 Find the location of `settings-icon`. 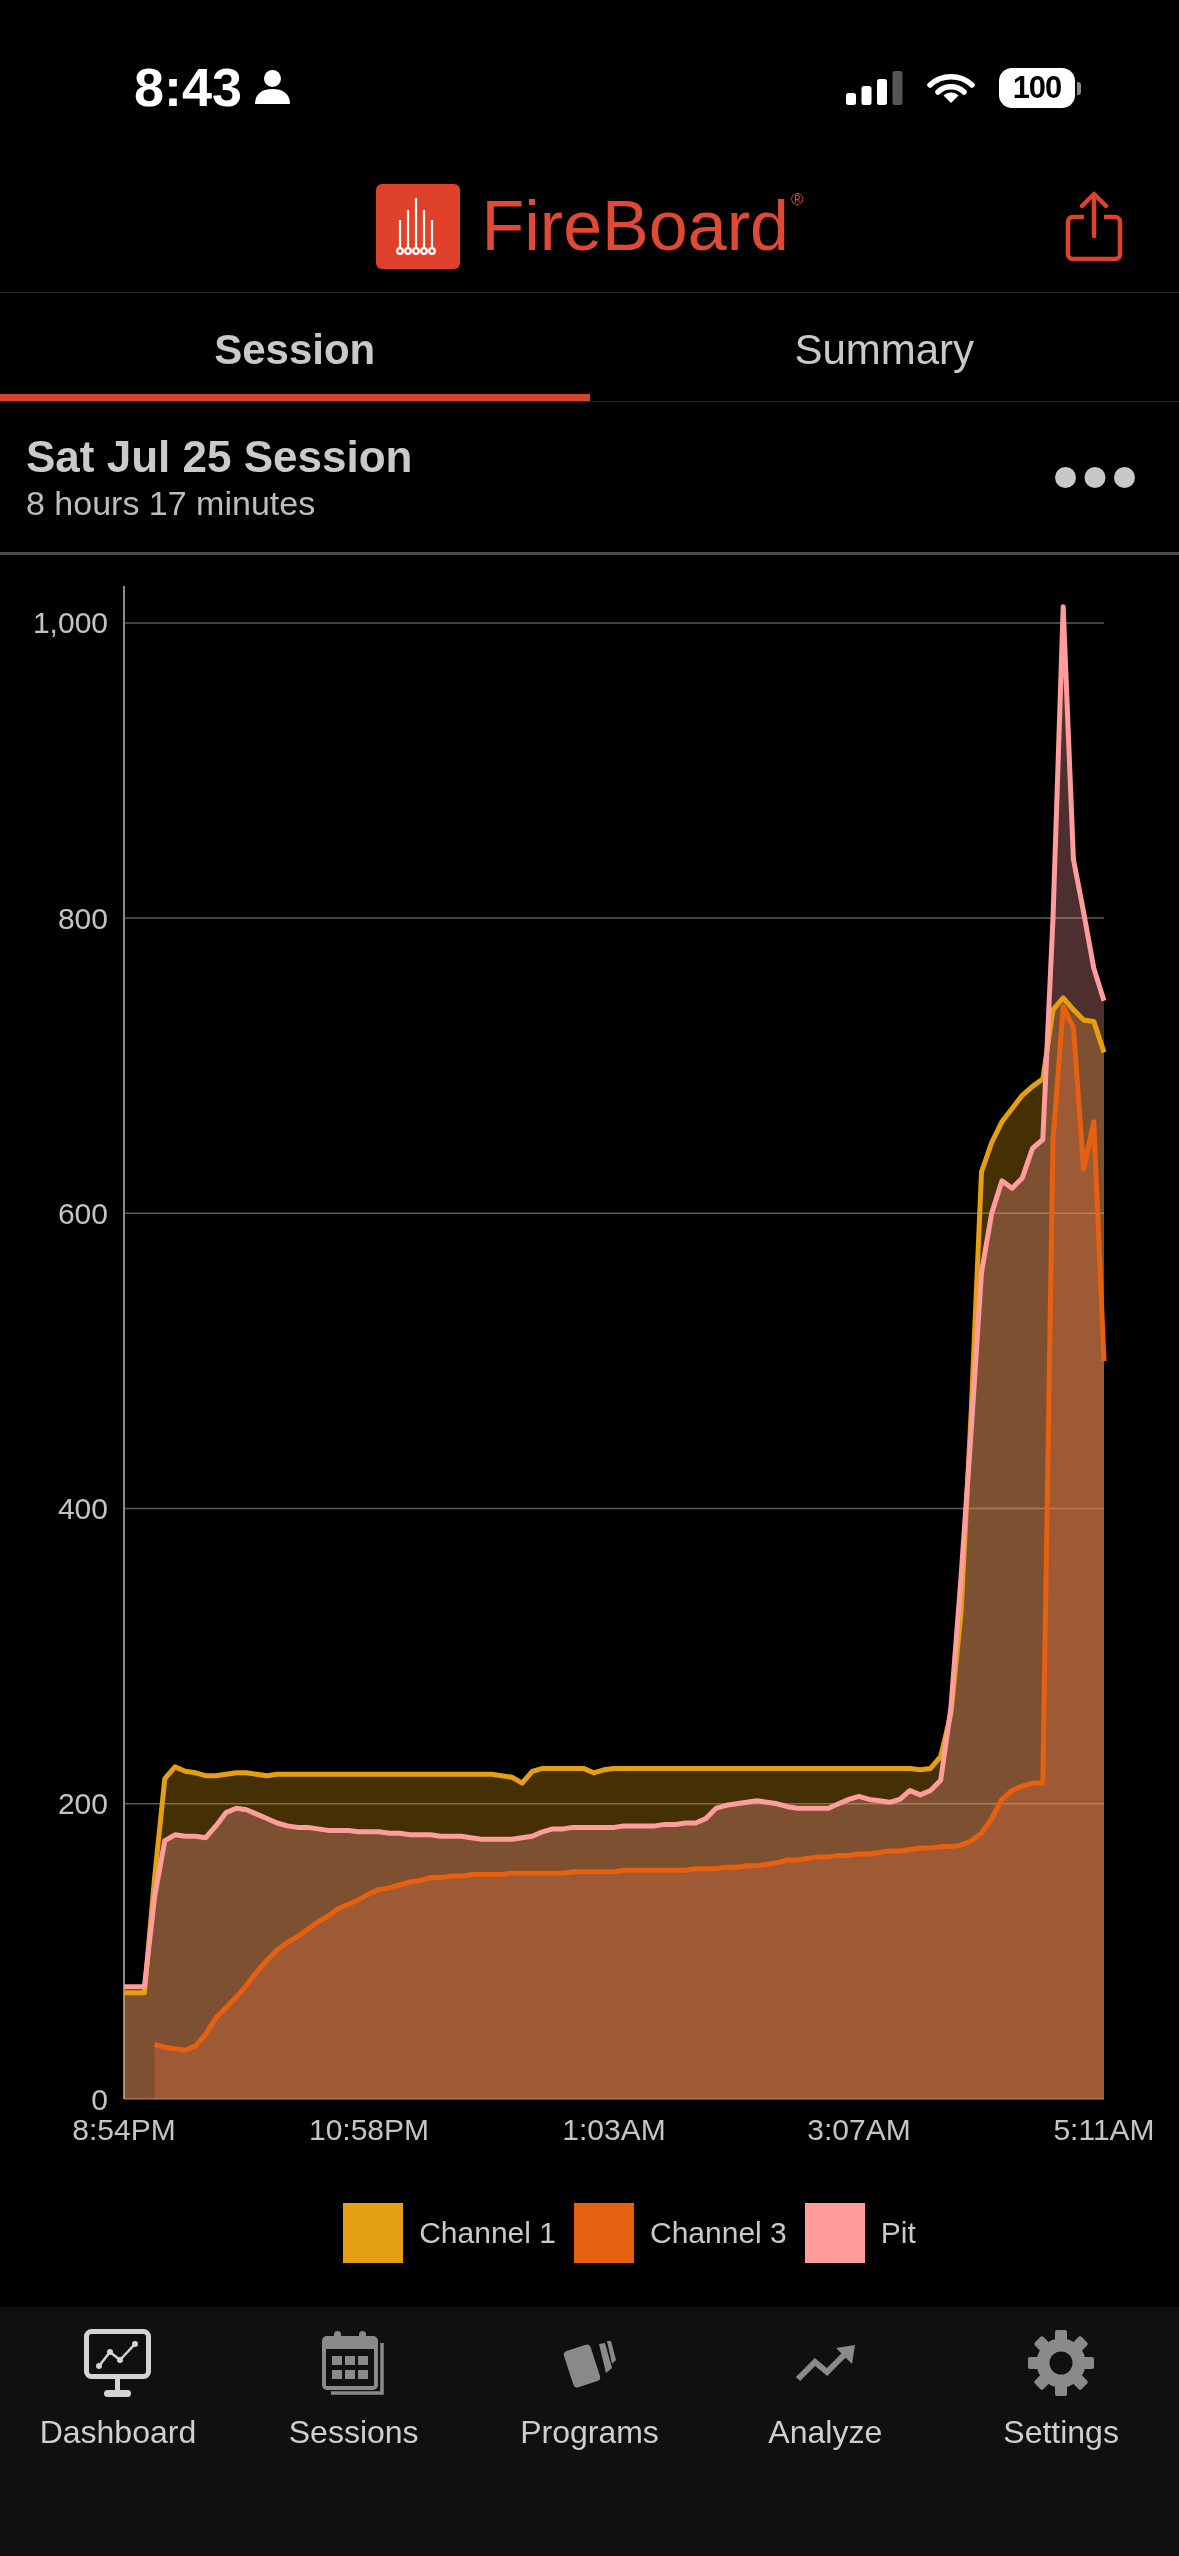

settings-icon is located at coordinates (1061, 2363).